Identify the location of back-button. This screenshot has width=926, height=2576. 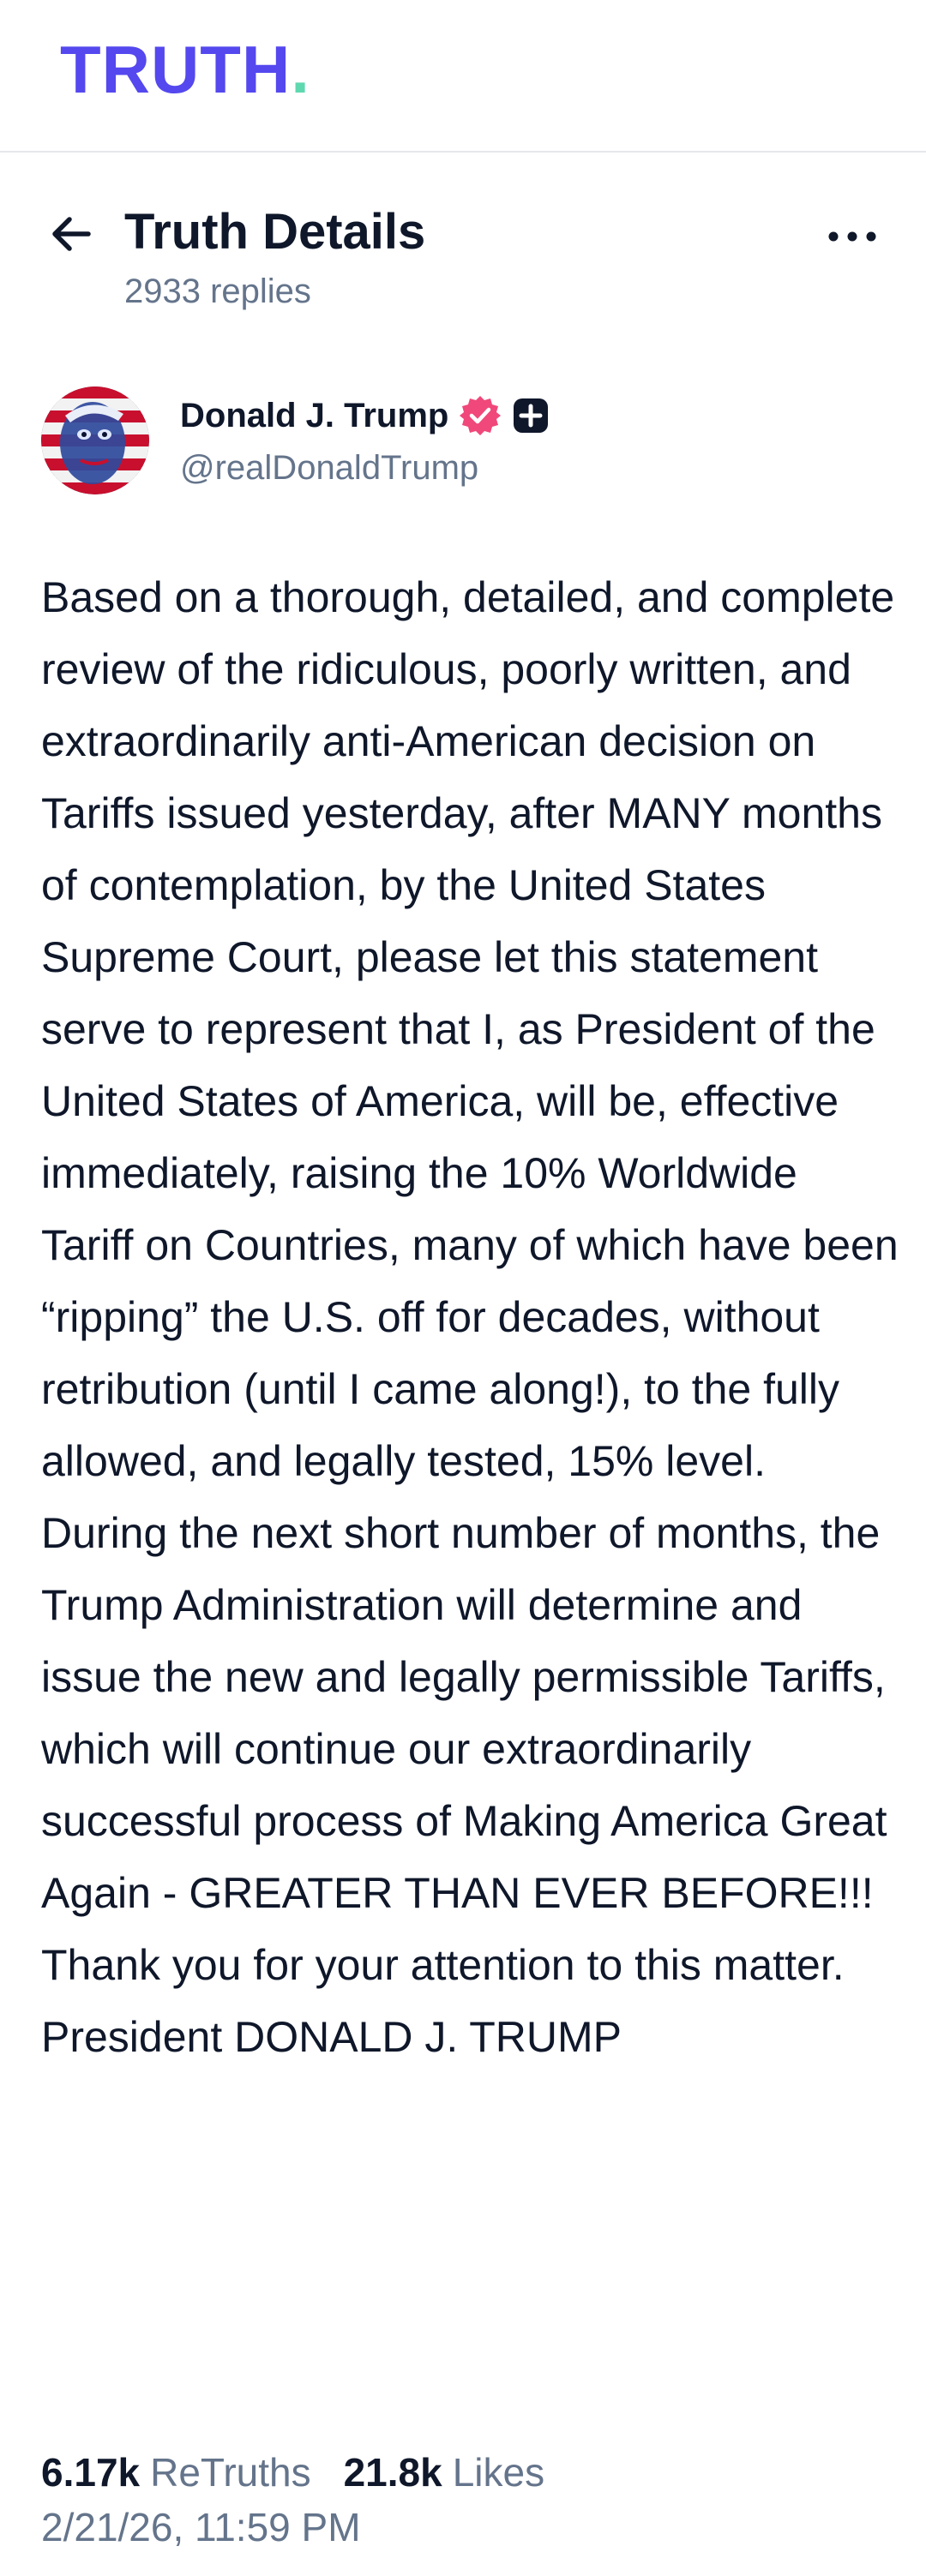
(71, 234).